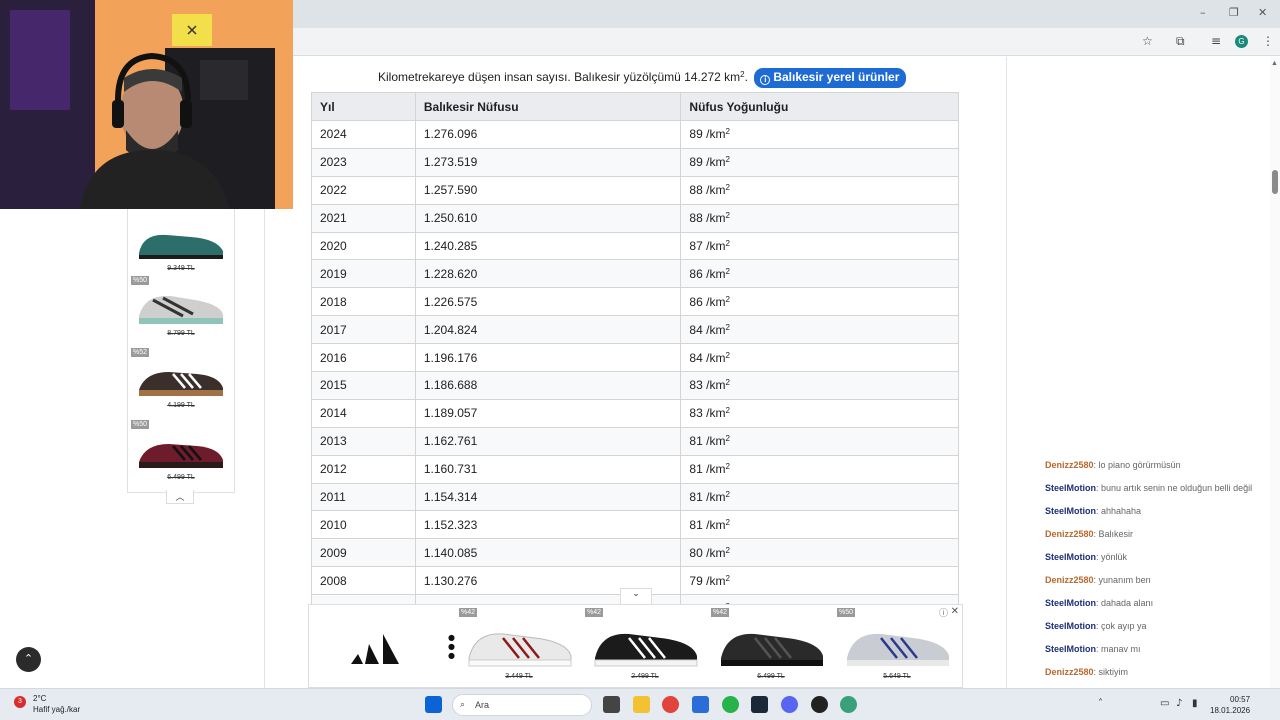  I want to click on media-control-icon: ≡, so click(1216, 41).